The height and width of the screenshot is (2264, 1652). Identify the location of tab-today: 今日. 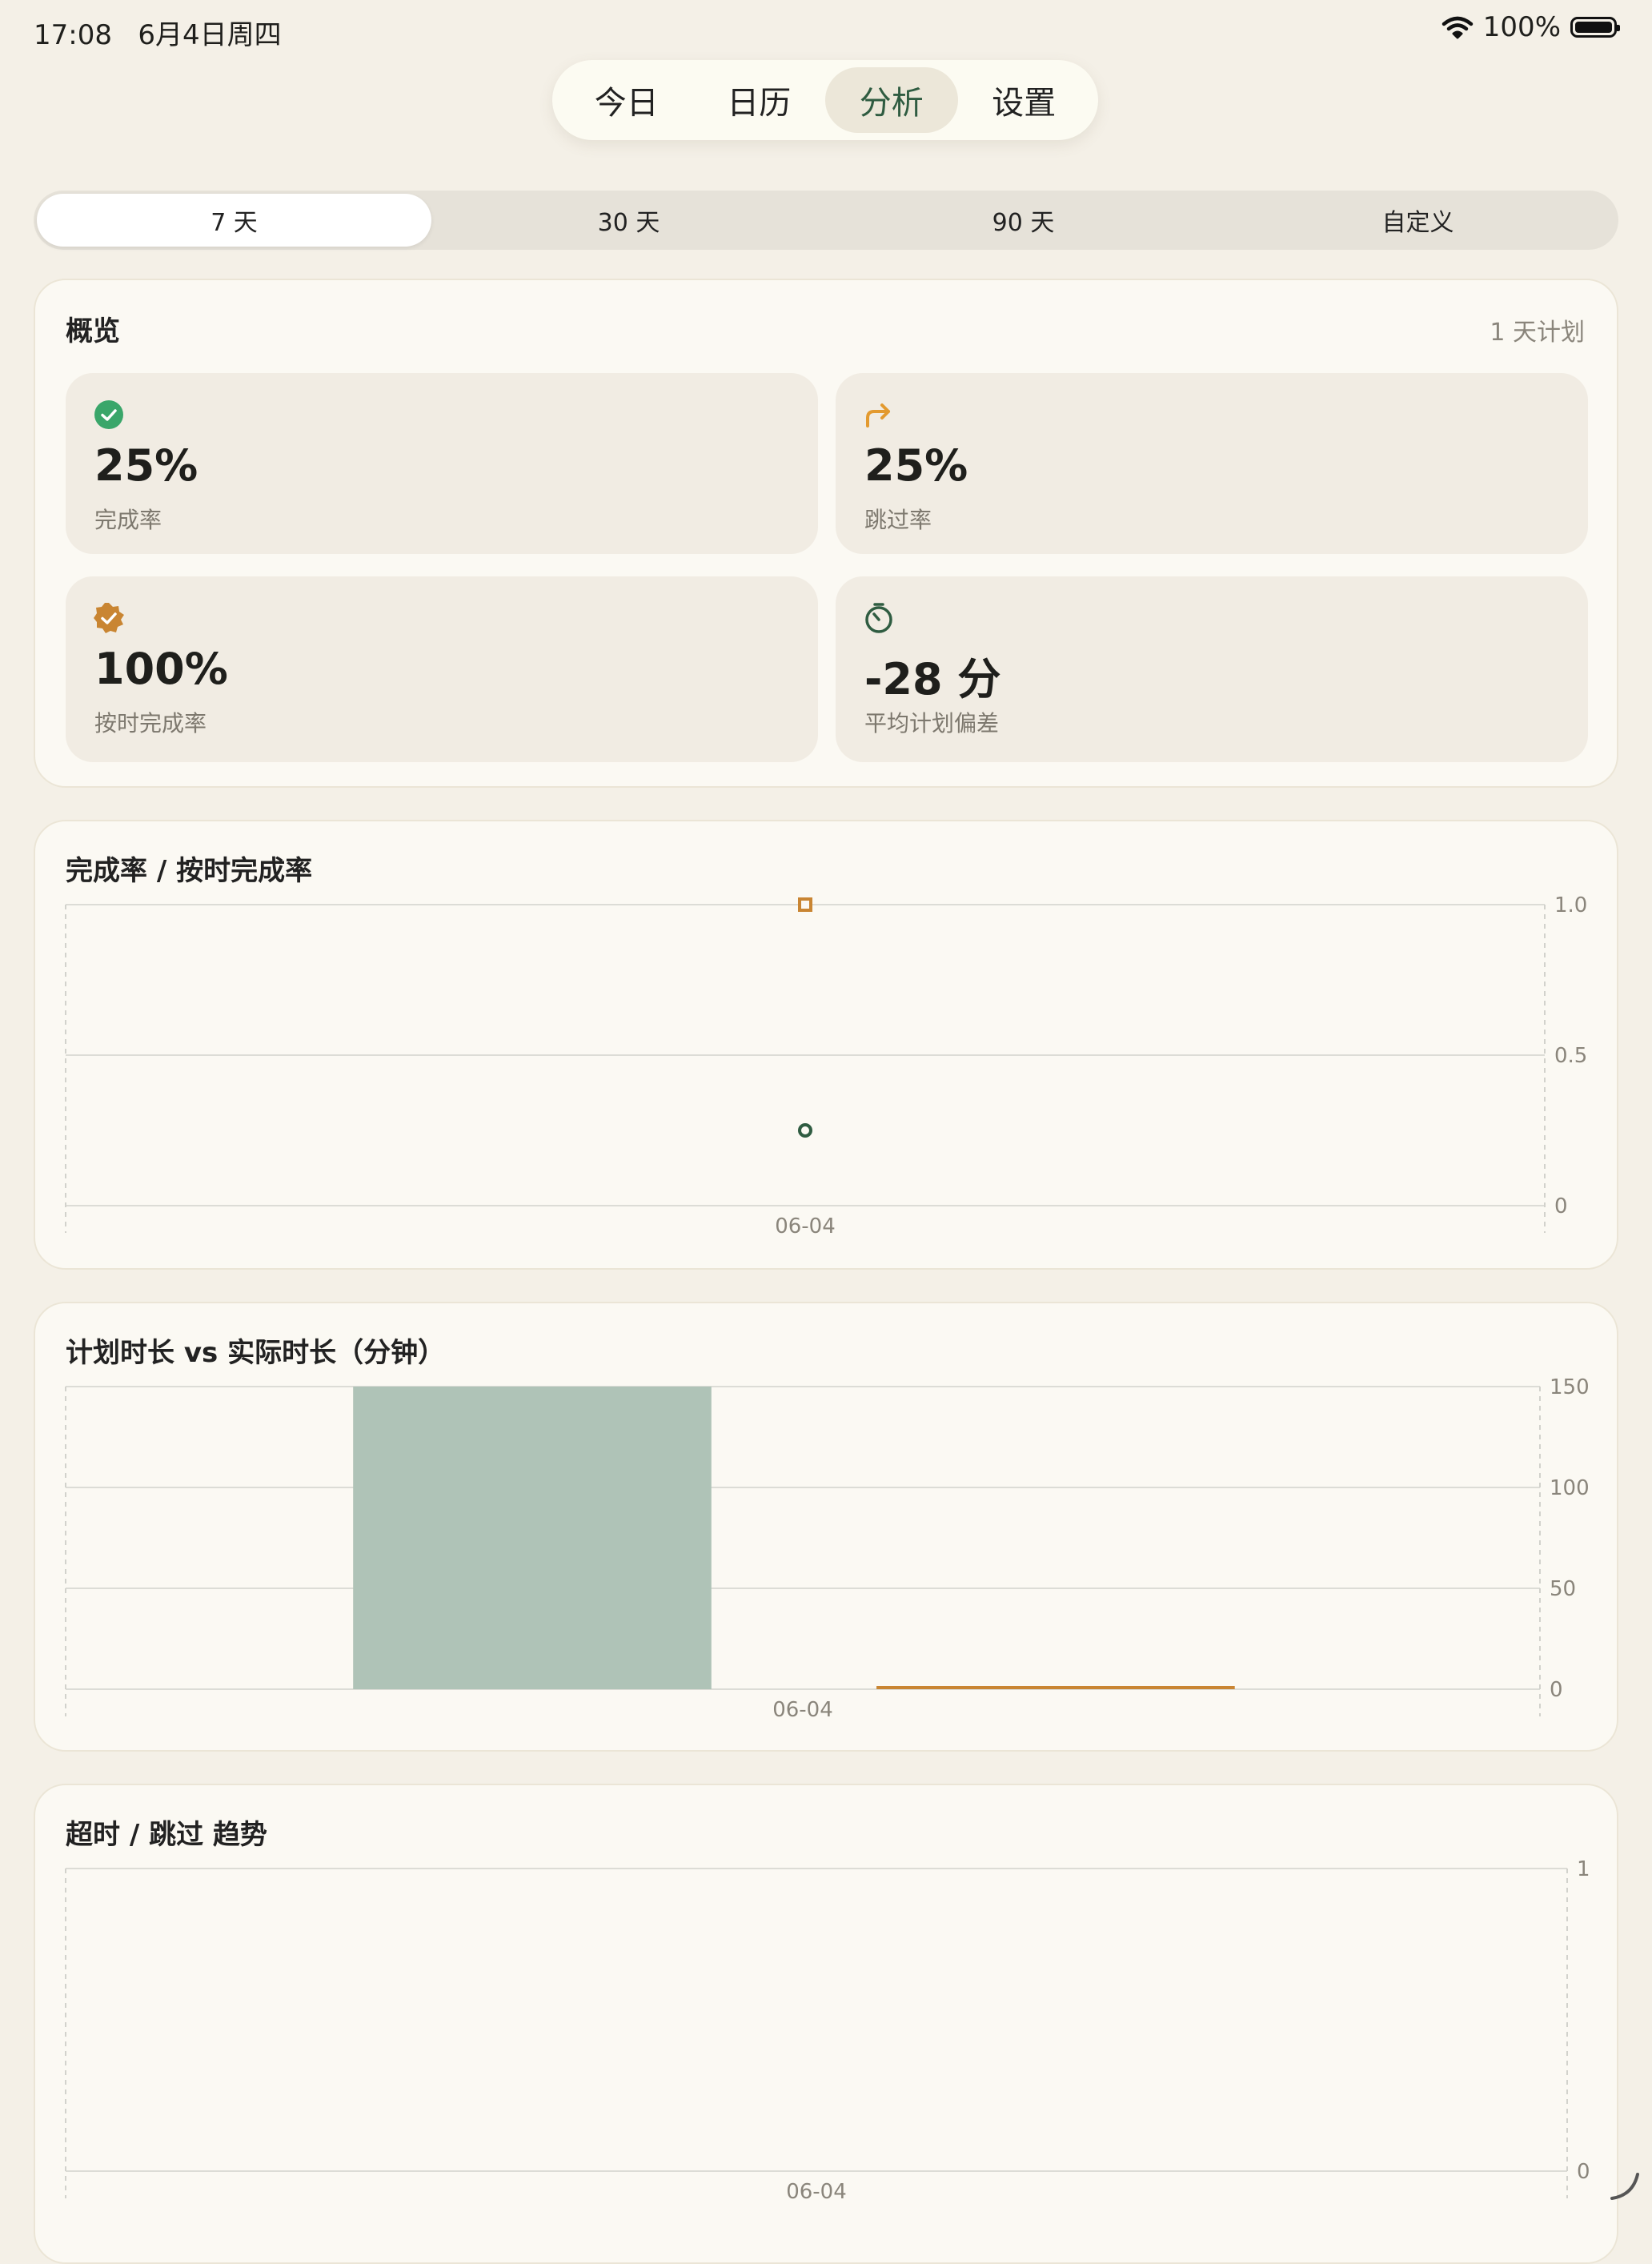
(626, 100).